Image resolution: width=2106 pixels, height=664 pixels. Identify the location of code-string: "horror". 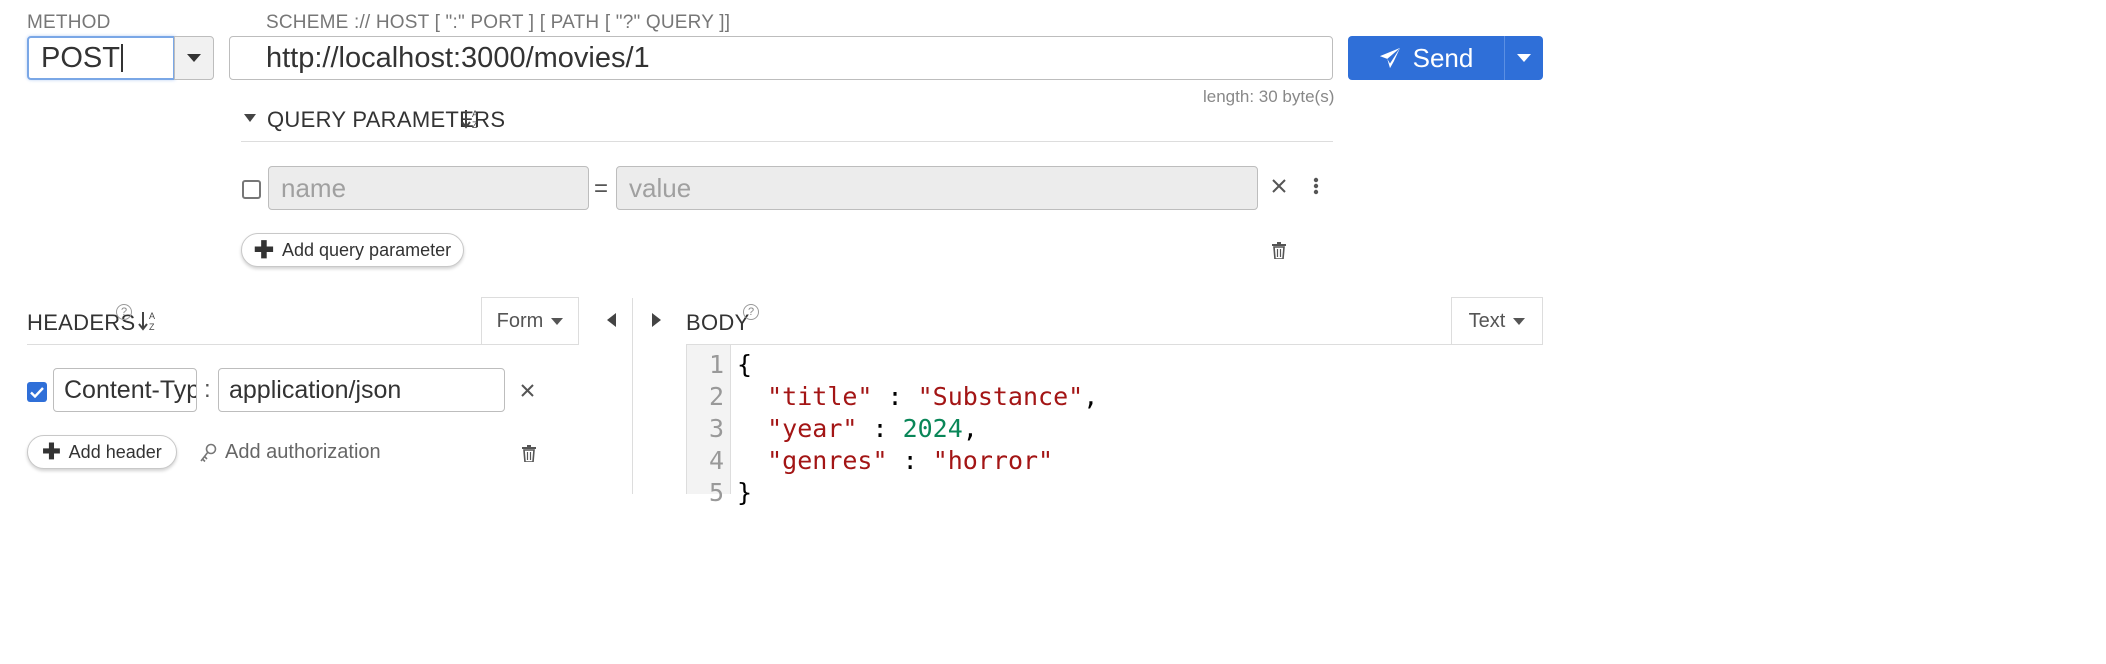
(993, 460).